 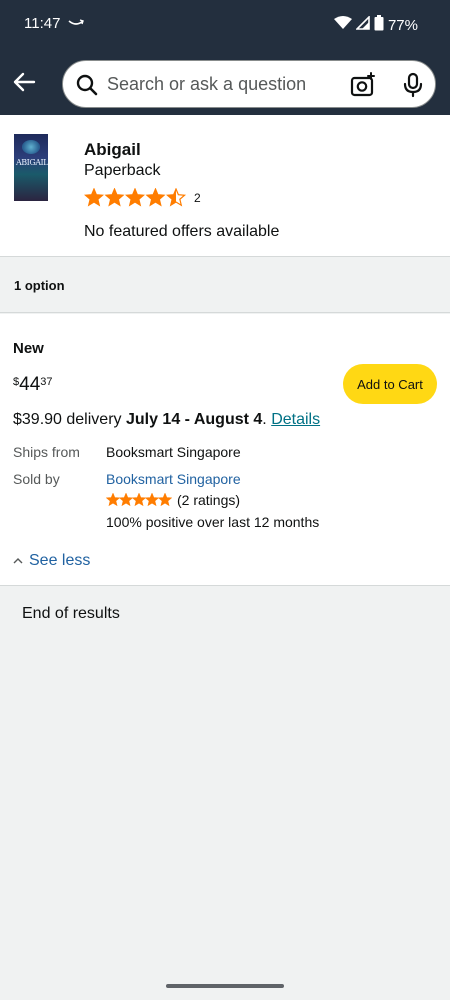 I want to click on search-box, so click(x=249, y=84).